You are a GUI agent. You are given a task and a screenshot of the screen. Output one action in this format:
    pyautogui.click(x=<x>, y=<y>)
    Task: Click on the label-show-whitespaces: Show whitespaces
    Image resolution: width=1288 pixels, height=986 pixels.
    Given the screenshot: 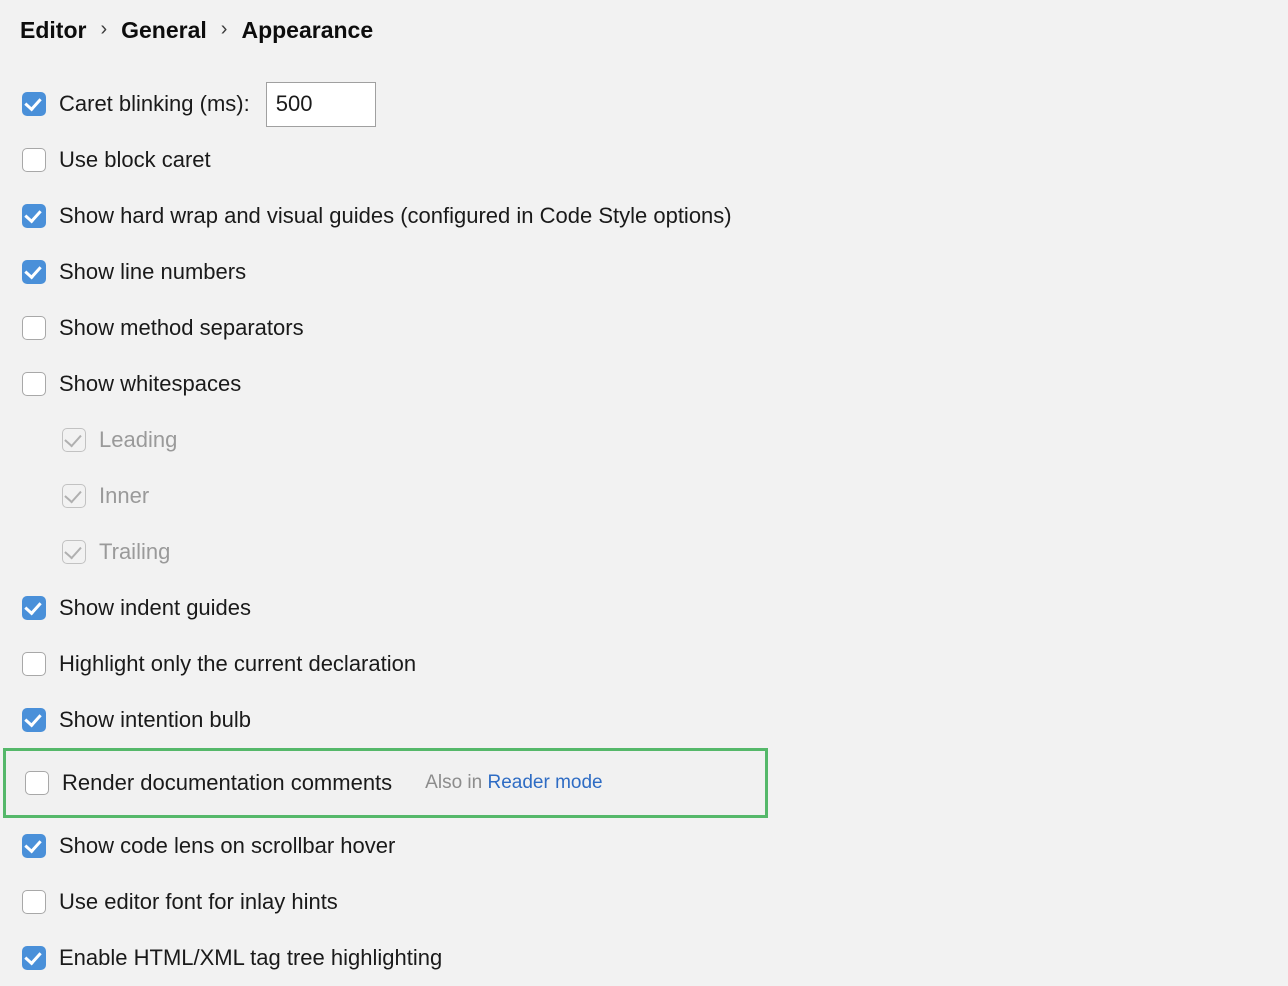 What is the action you would take?
    pyautogui.click(x=150, y=383)
    